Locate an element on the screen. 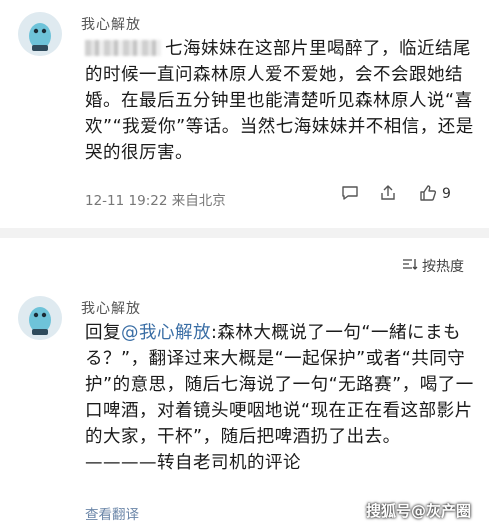  translate-link: 查看翻译 is located at coordinates (112, 513).